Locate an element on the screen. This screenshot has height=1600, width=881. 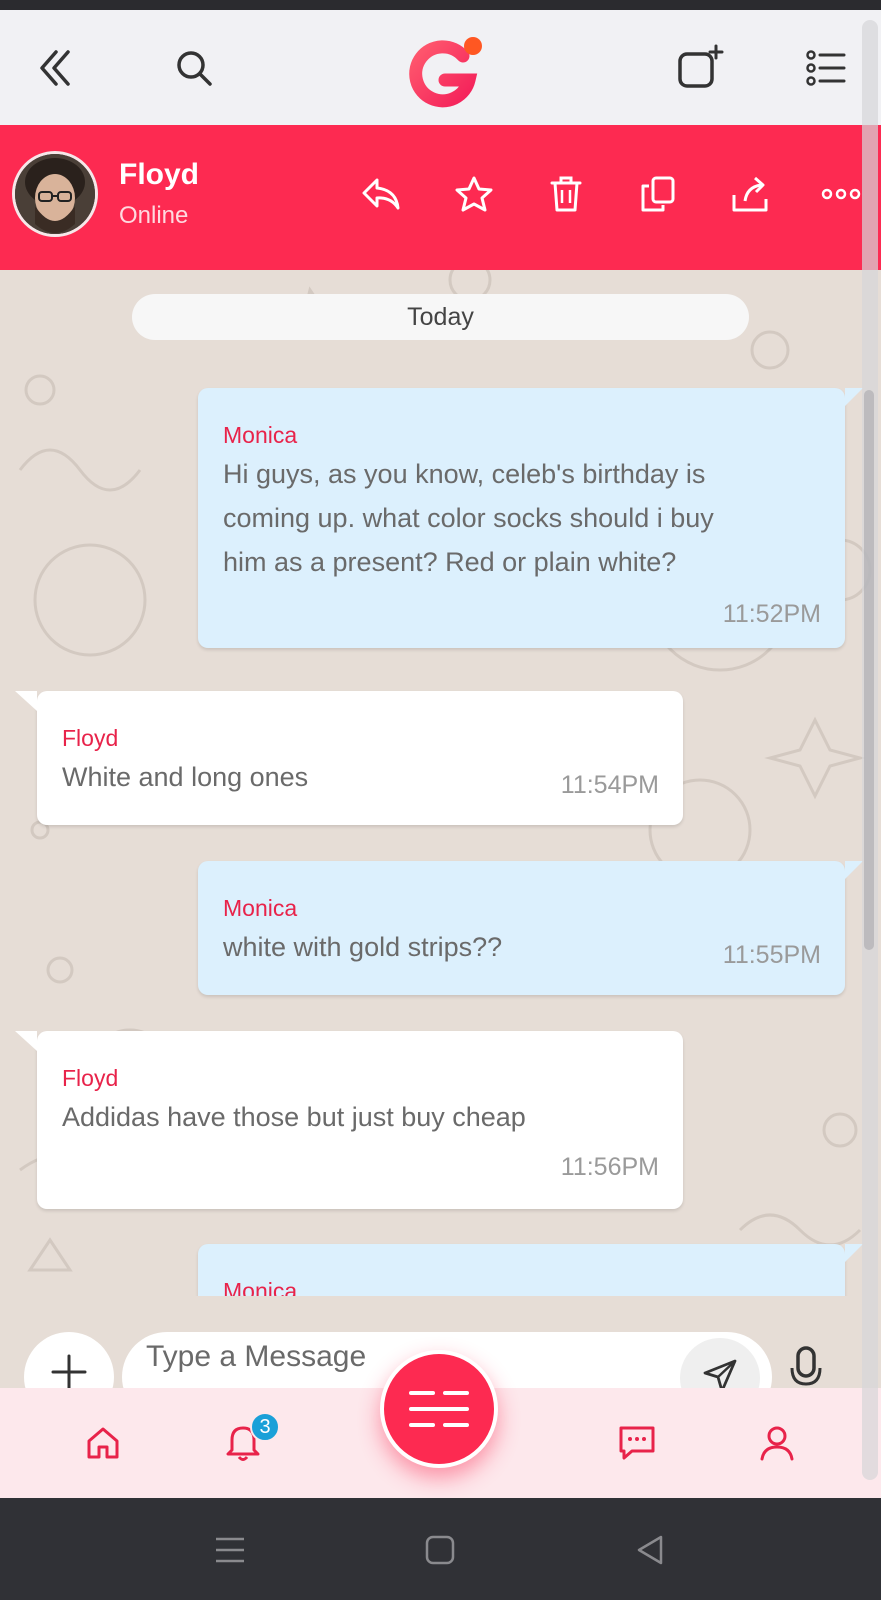
system-navigation-bar is located at coordinates (440, 1549).